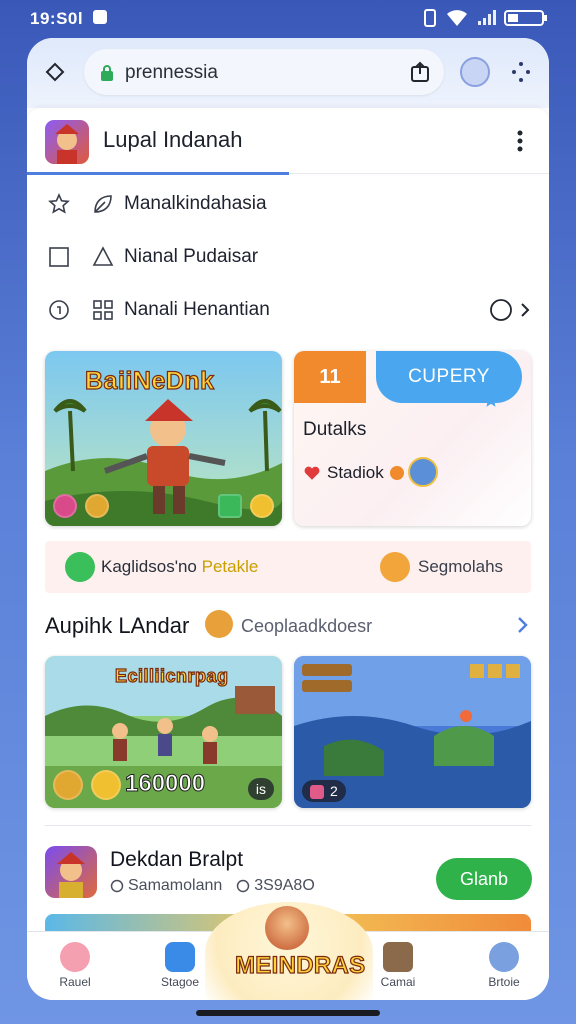 This screenshot has width=576, height=1024. I want to click on deal-tag: Stadiok, so click(353, 473).